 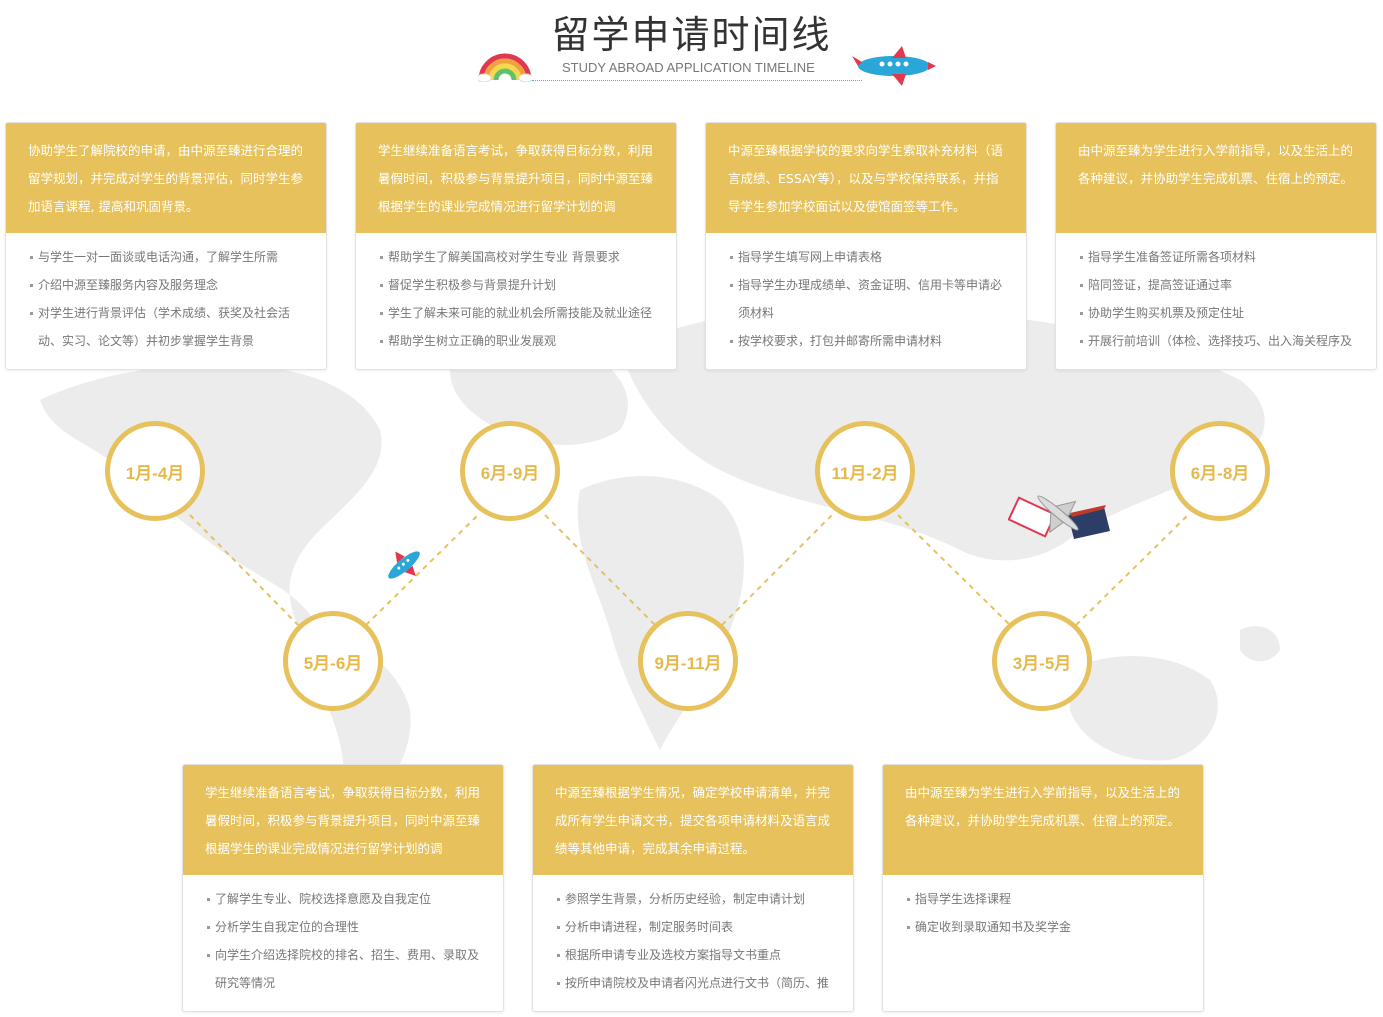 What do you see at coordinates (347, 969) in the screenshot?
I see `list-item: 向学生介绍选择院校的排名、招生、费用、录取及研究等情况` at bounding box center [347, 969].